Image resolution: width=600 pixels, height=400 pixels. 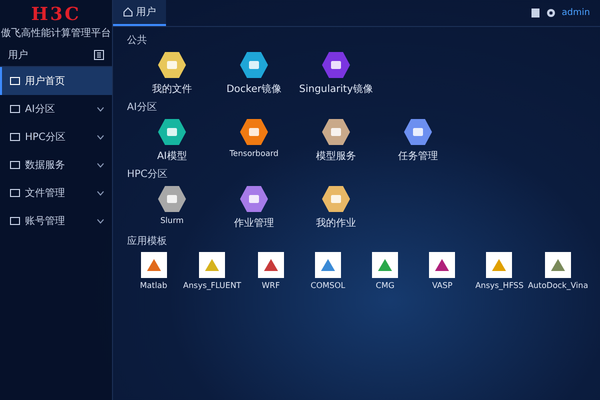 I want to click on app-label: CMG, so click(x=385, y=285).